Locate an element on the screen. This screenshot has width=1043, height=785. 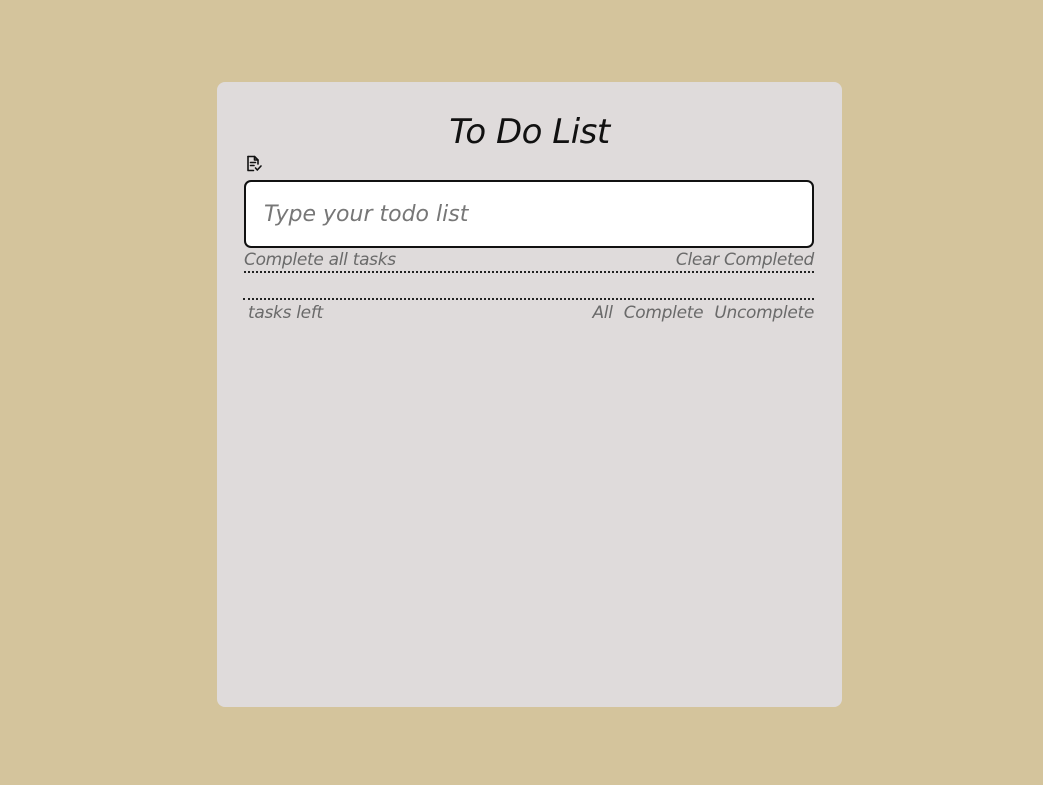
todo-input is located at coordinates (529, 214).